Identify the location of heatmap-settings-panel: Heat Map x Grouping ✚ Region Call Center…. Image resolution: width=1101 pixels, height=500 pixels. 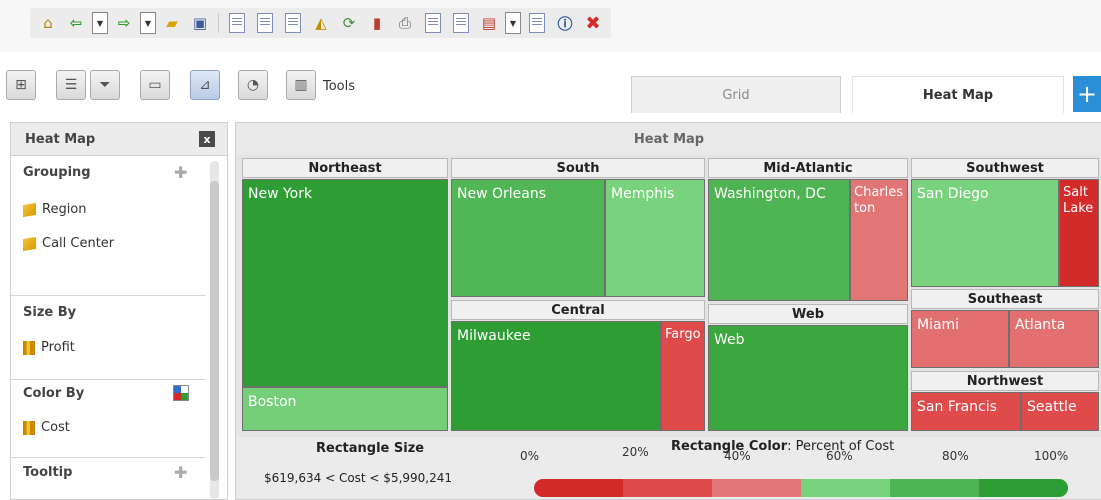
(119, 311).